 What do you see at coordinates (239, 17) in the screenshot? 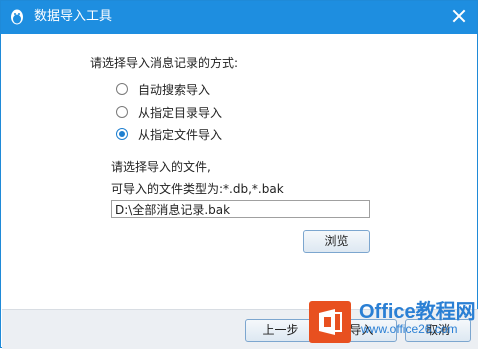
I see `title-bar: 数据导入工具` at bounding box center [239, 17].